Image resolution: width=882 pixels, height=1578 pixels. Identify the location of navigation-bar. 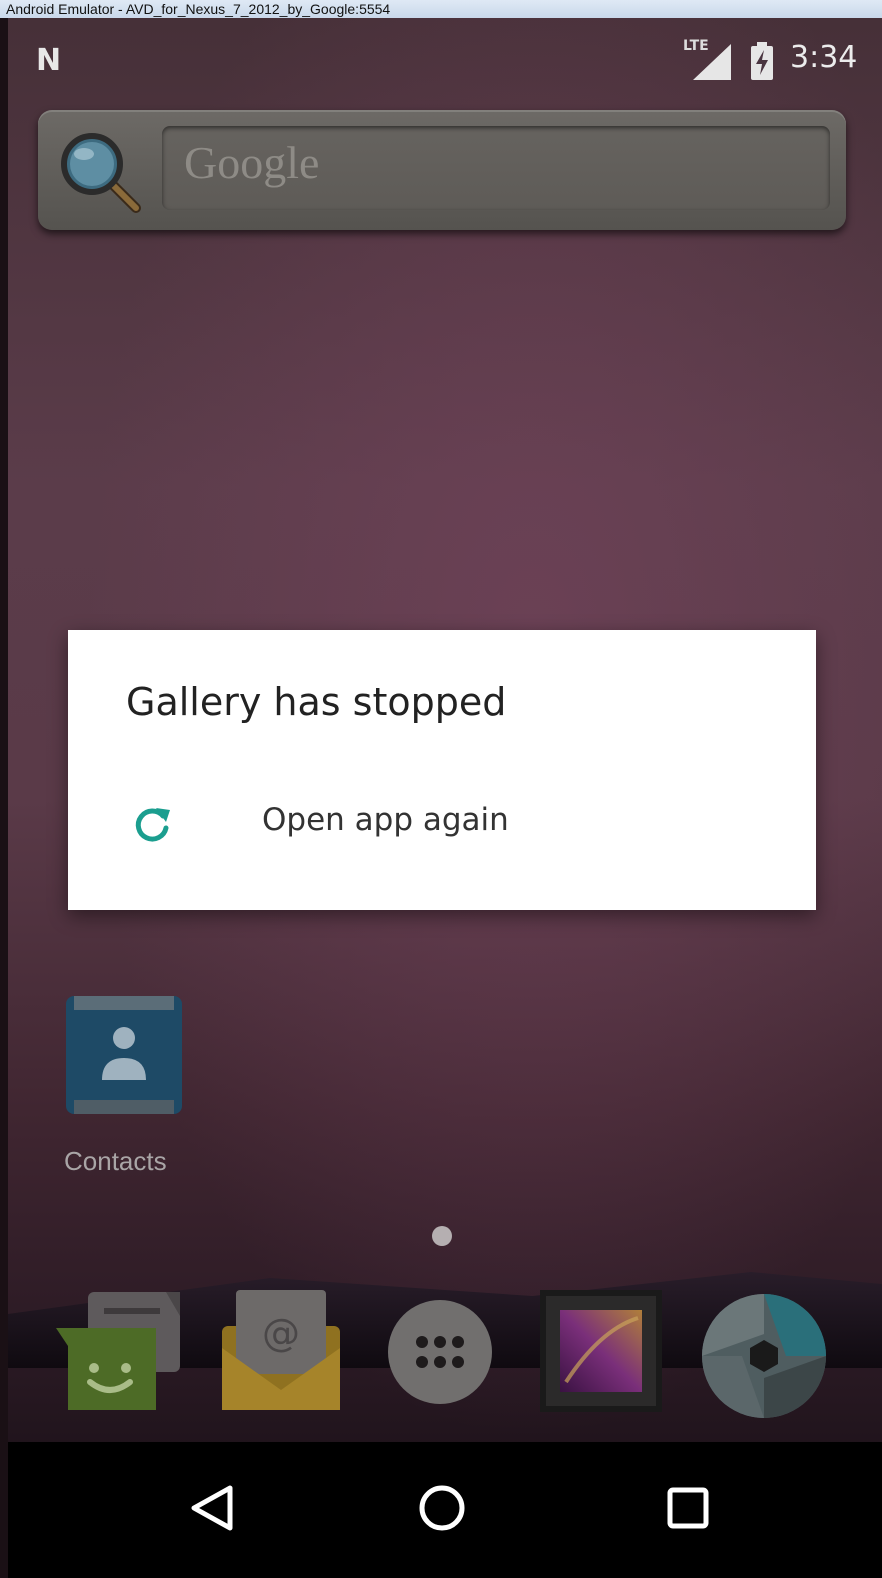
(445, 1510).